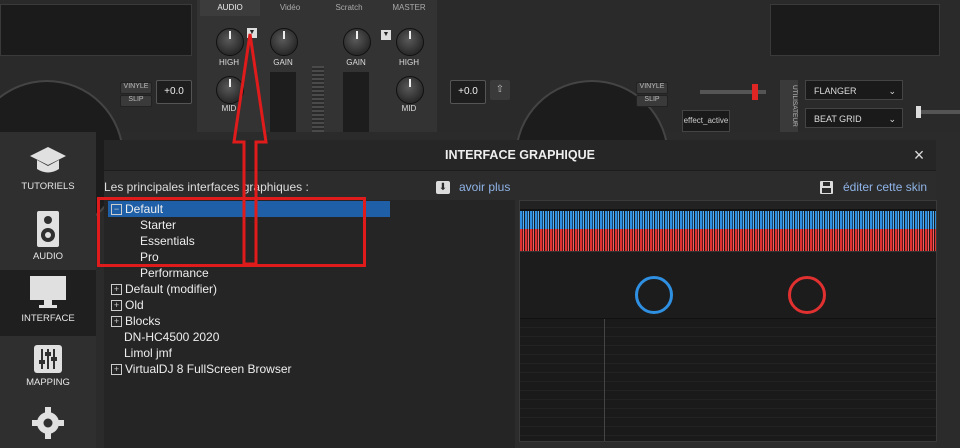 The width and height of the screenshot is (960, 448). I want to click on effect-active-button: effect_active, so click(706, 121).